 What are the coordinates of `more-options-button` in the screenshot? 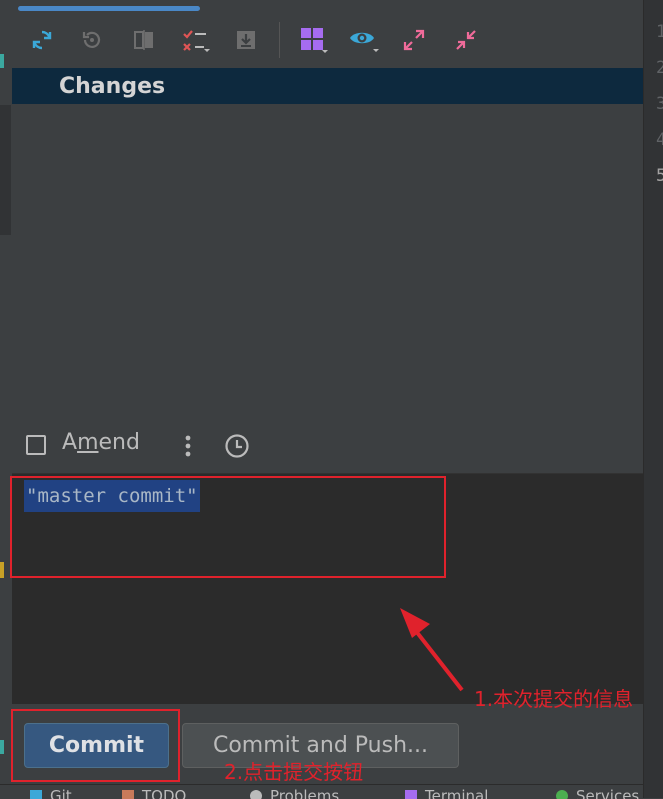 It's located at (188, 446).